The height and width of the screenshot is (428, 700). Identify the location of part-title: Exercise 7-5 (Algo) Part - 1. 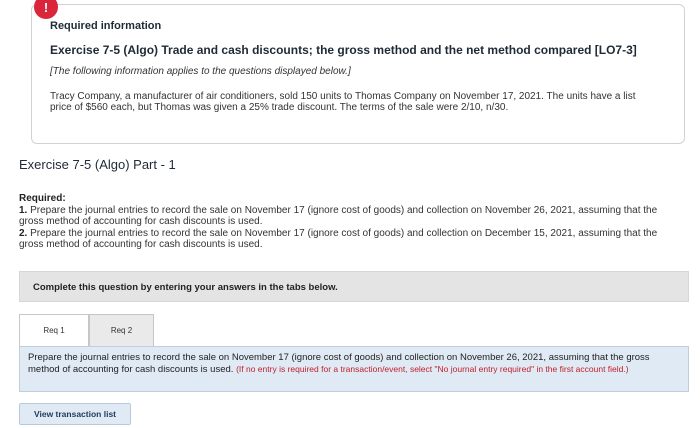
(97, 164).